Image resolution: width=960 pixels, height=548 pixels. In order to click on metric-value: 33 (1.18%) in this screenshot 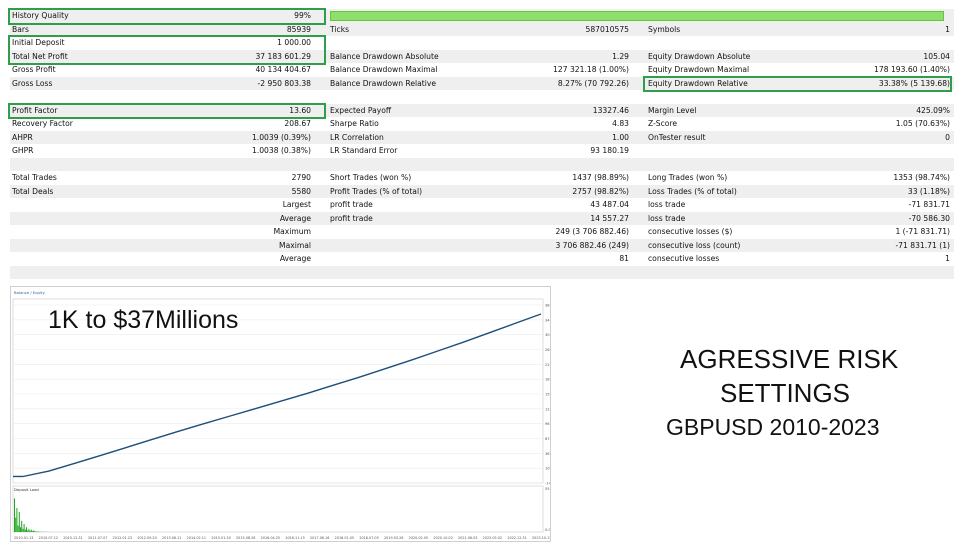, I will do `click(928, 191)`.